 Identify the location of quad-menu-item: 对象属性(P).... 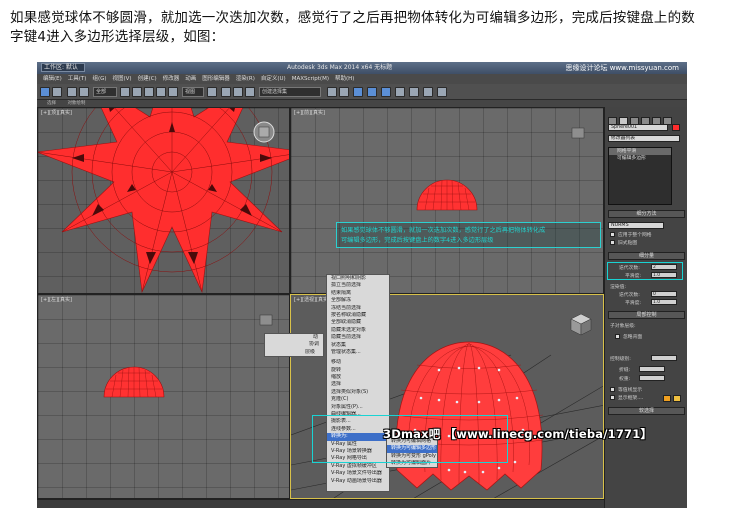
(358, 407).